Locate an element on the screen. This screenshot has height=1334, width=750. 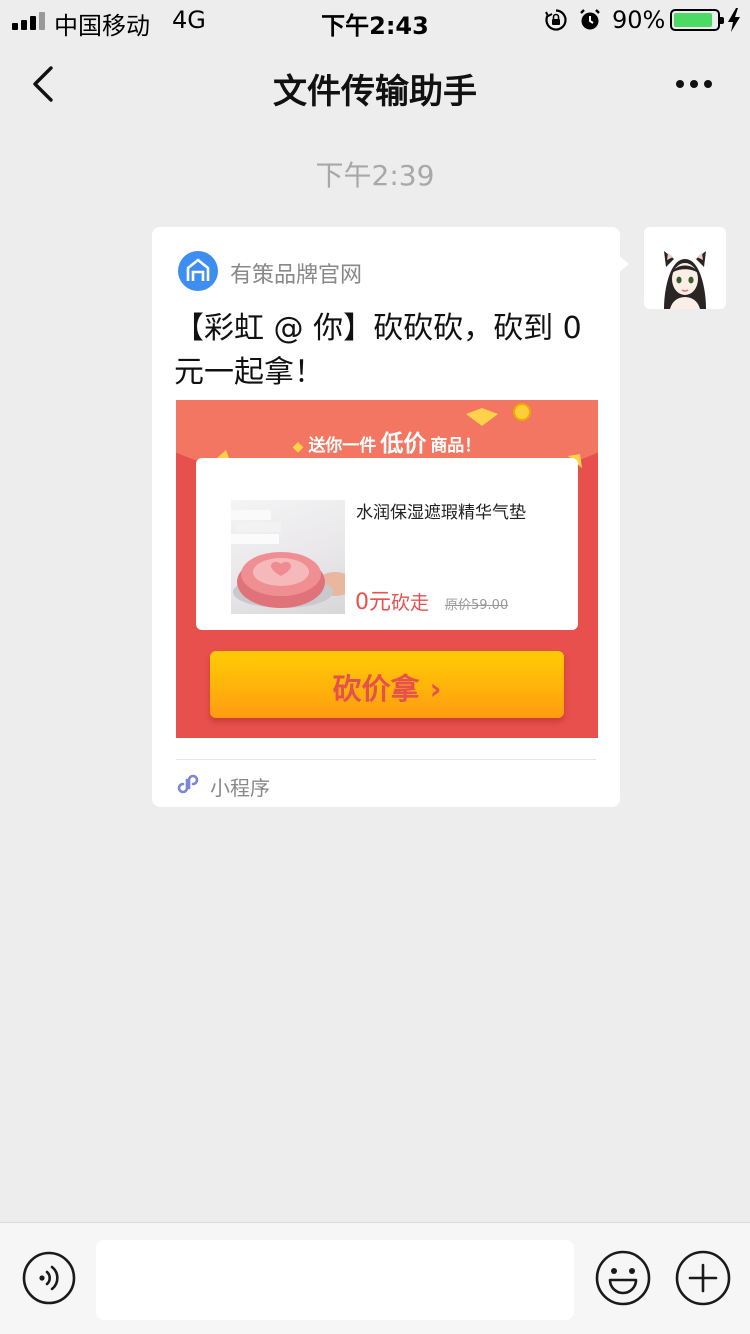
nav-bar: 文件传输助手 is located at coordinates (375, 84).